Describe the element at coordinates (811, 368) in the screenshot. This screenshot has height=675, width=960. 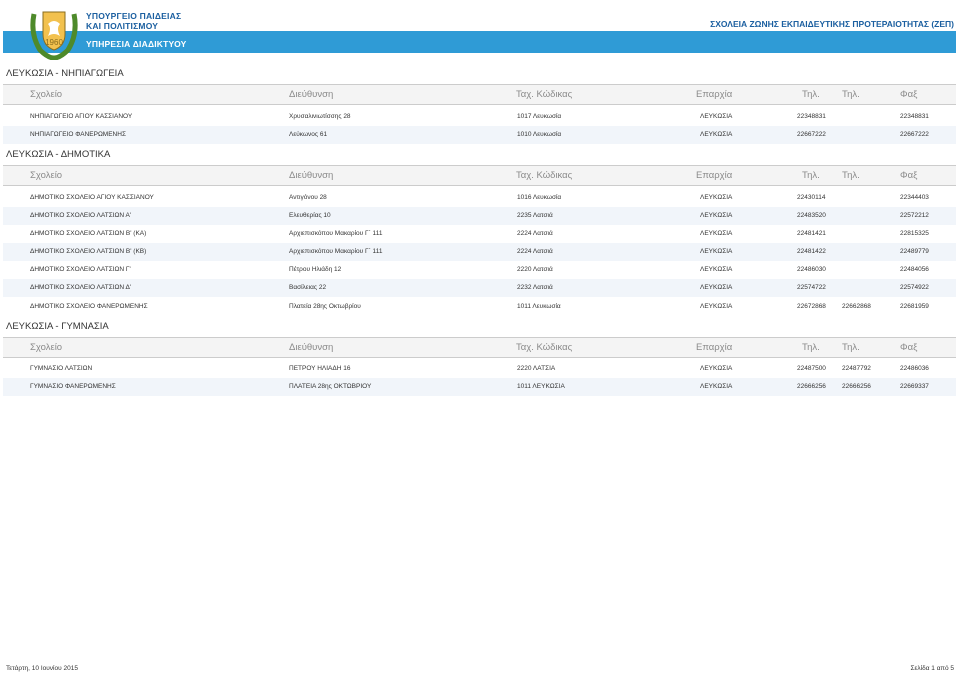
I see `cell-phone-1: 22487500` at that location.